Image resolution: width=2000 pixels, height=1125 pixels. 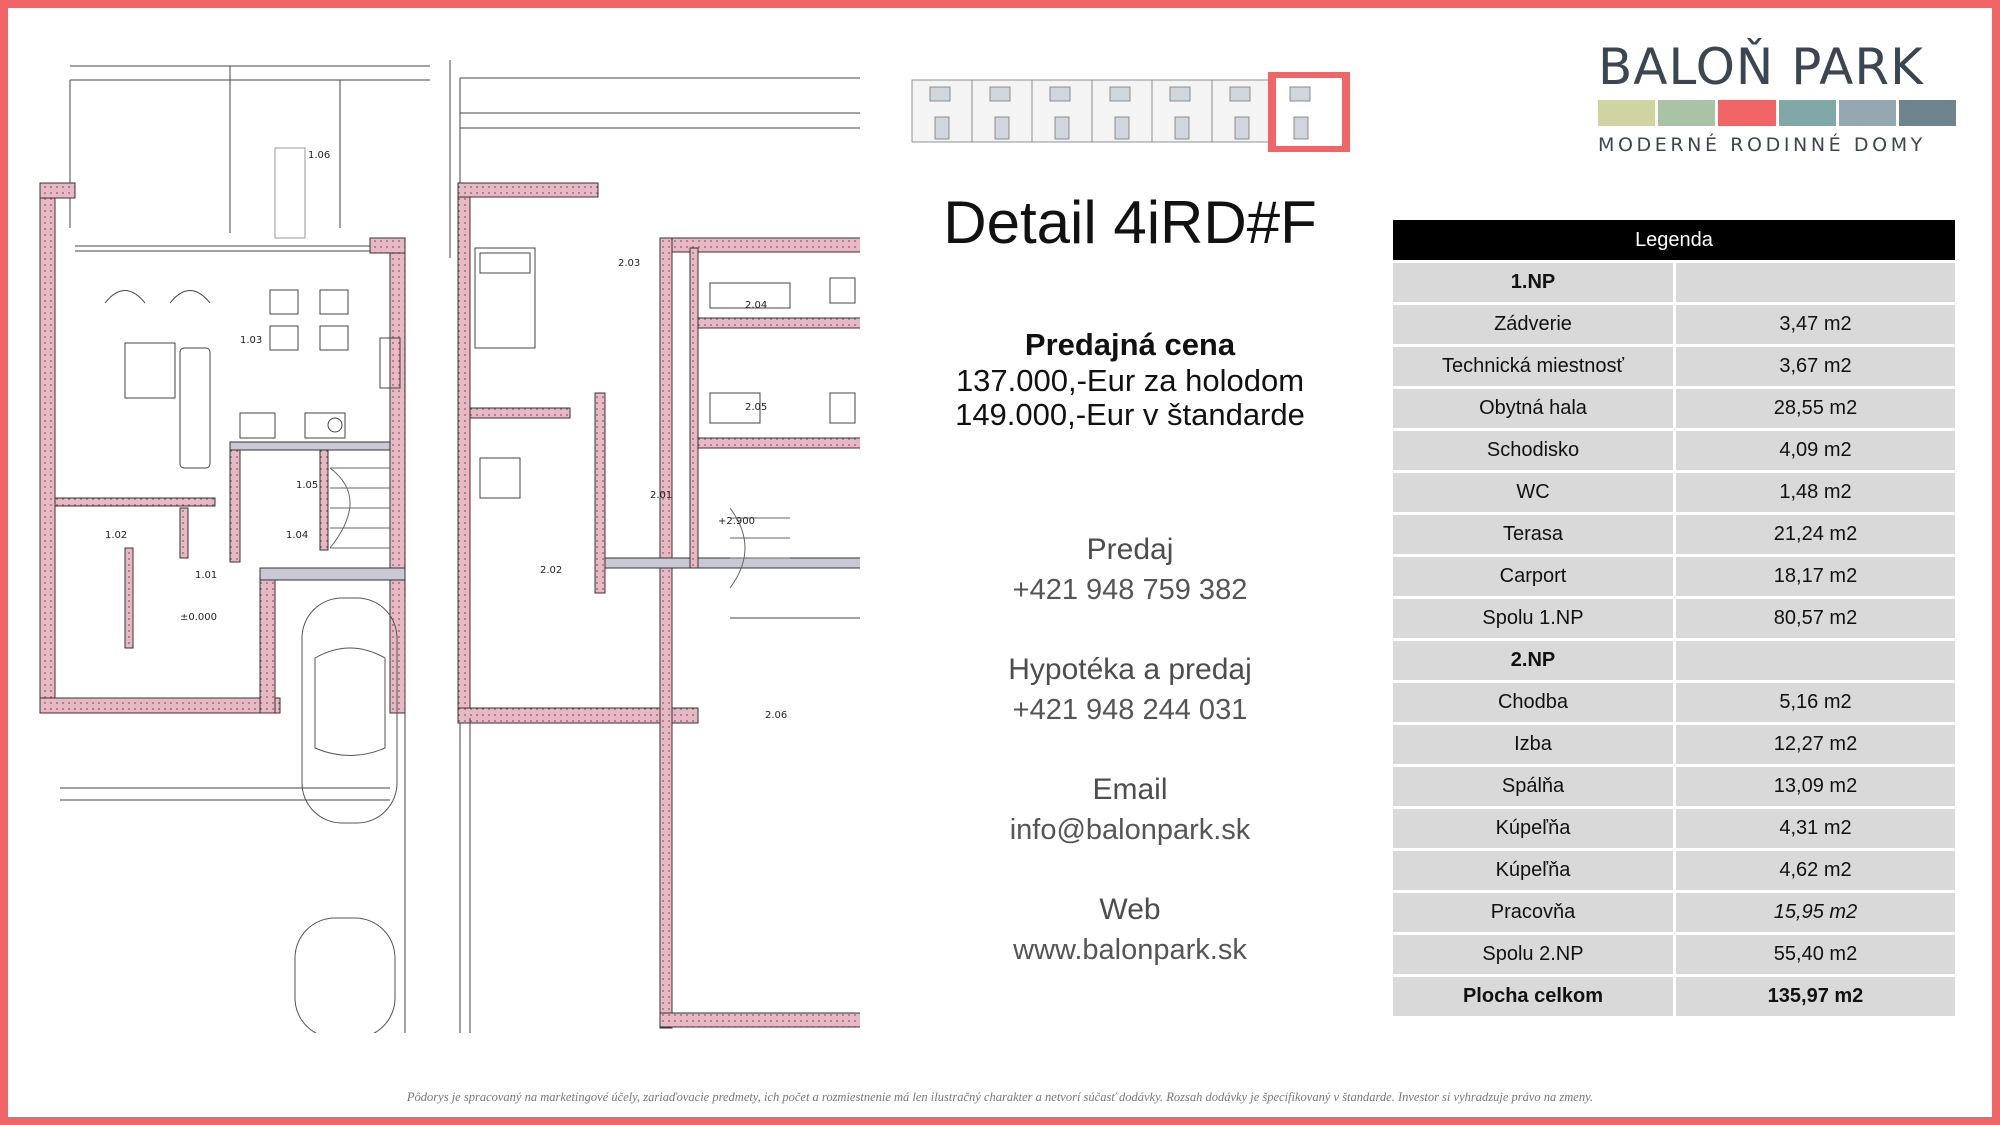 What do you see at coordinates (1309, 112) in the screenshot?
I see `highlighted-unit-frame` at bounding box center [1309, 112].